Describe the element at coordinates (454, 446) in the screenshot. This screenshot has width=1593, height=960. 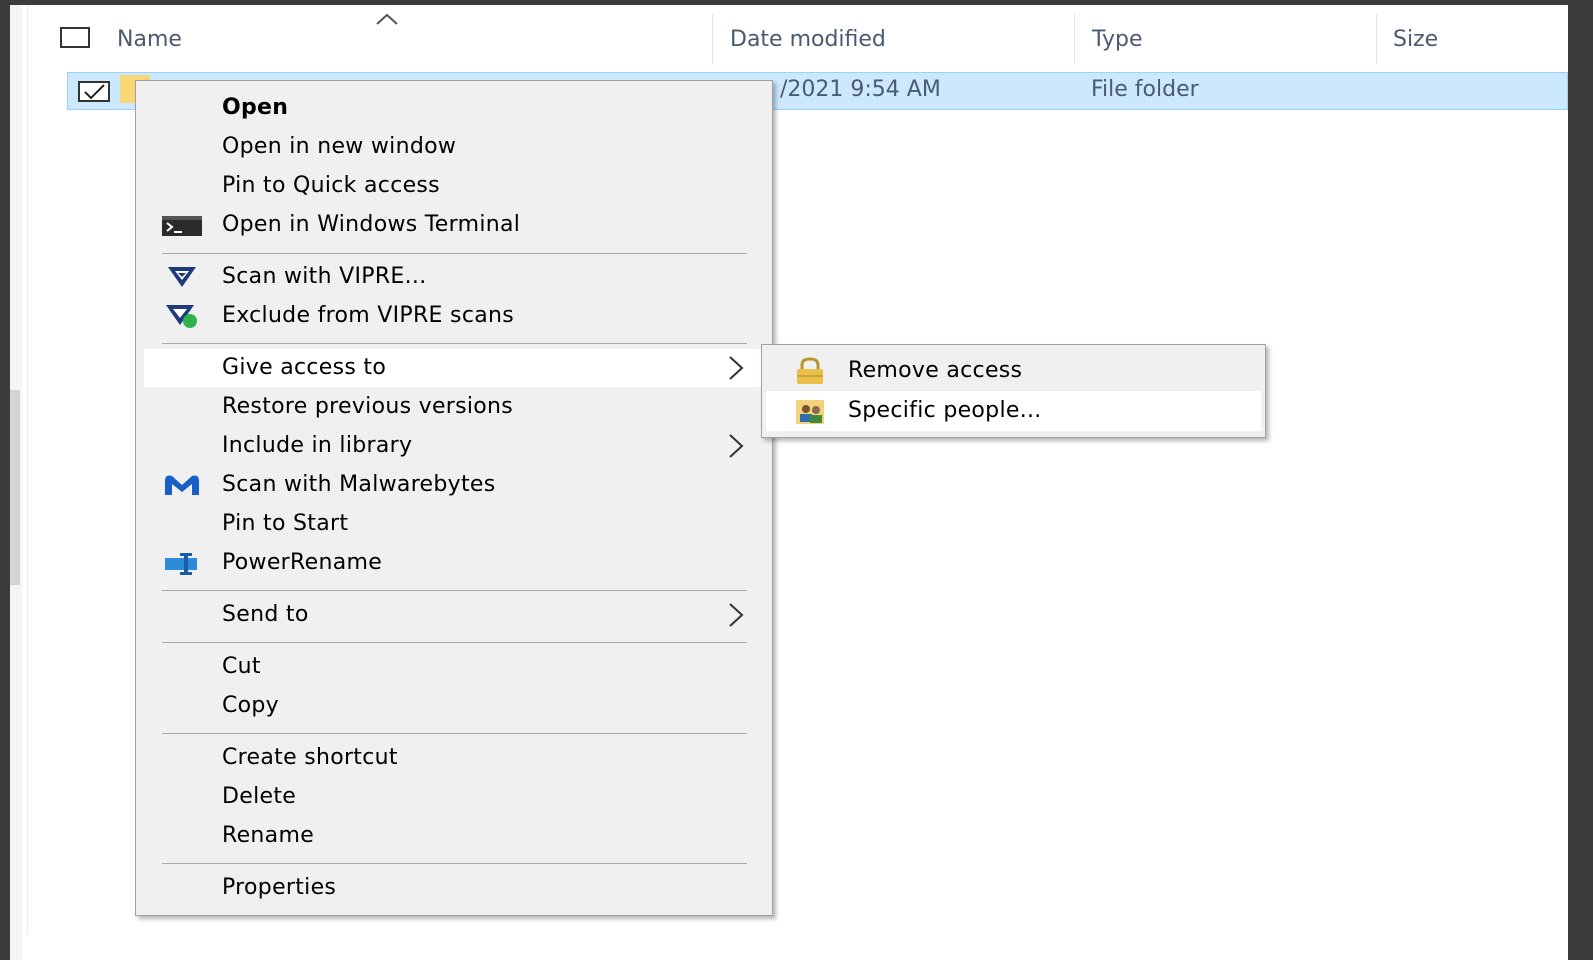
I see `menu-item-include-library: Include in library` at that location.